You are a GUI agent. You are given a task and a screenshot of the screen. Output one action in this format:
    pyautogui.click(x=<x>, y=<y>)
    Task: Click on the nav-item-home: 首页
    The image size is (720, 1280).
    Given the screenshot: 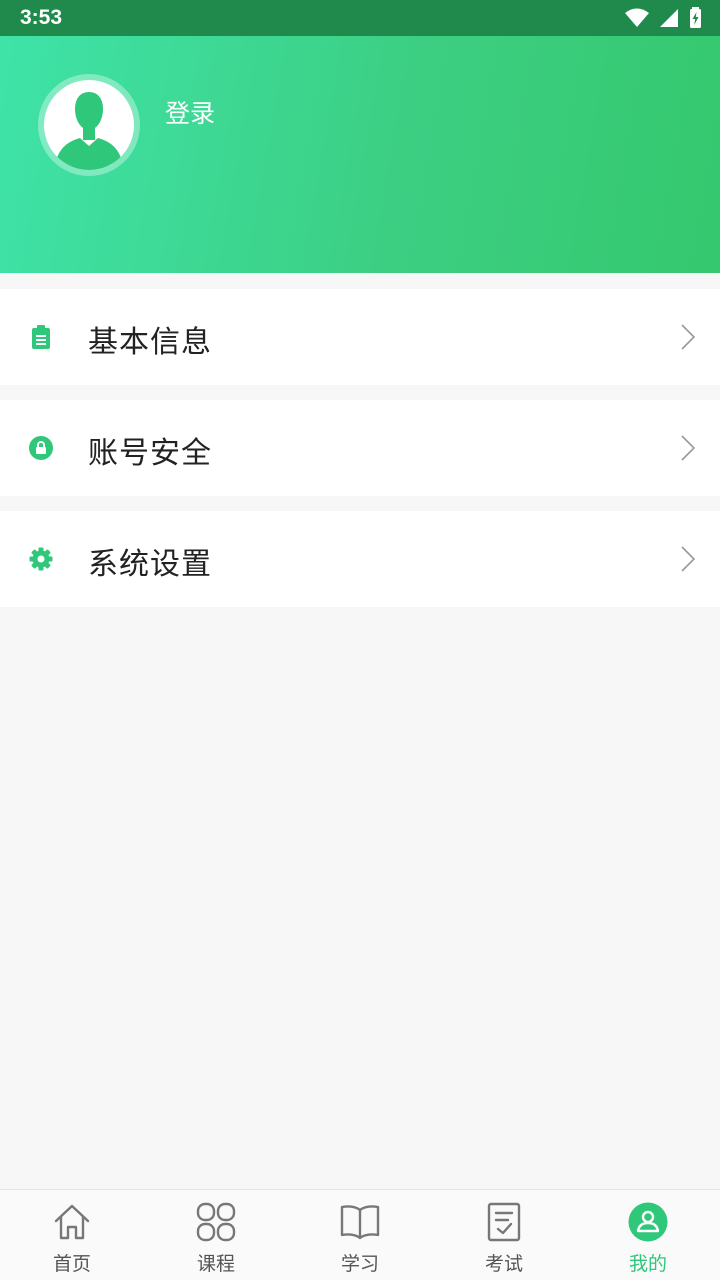 What is the action you would take?
    pyautogui.click(x=72, y=1235)
    